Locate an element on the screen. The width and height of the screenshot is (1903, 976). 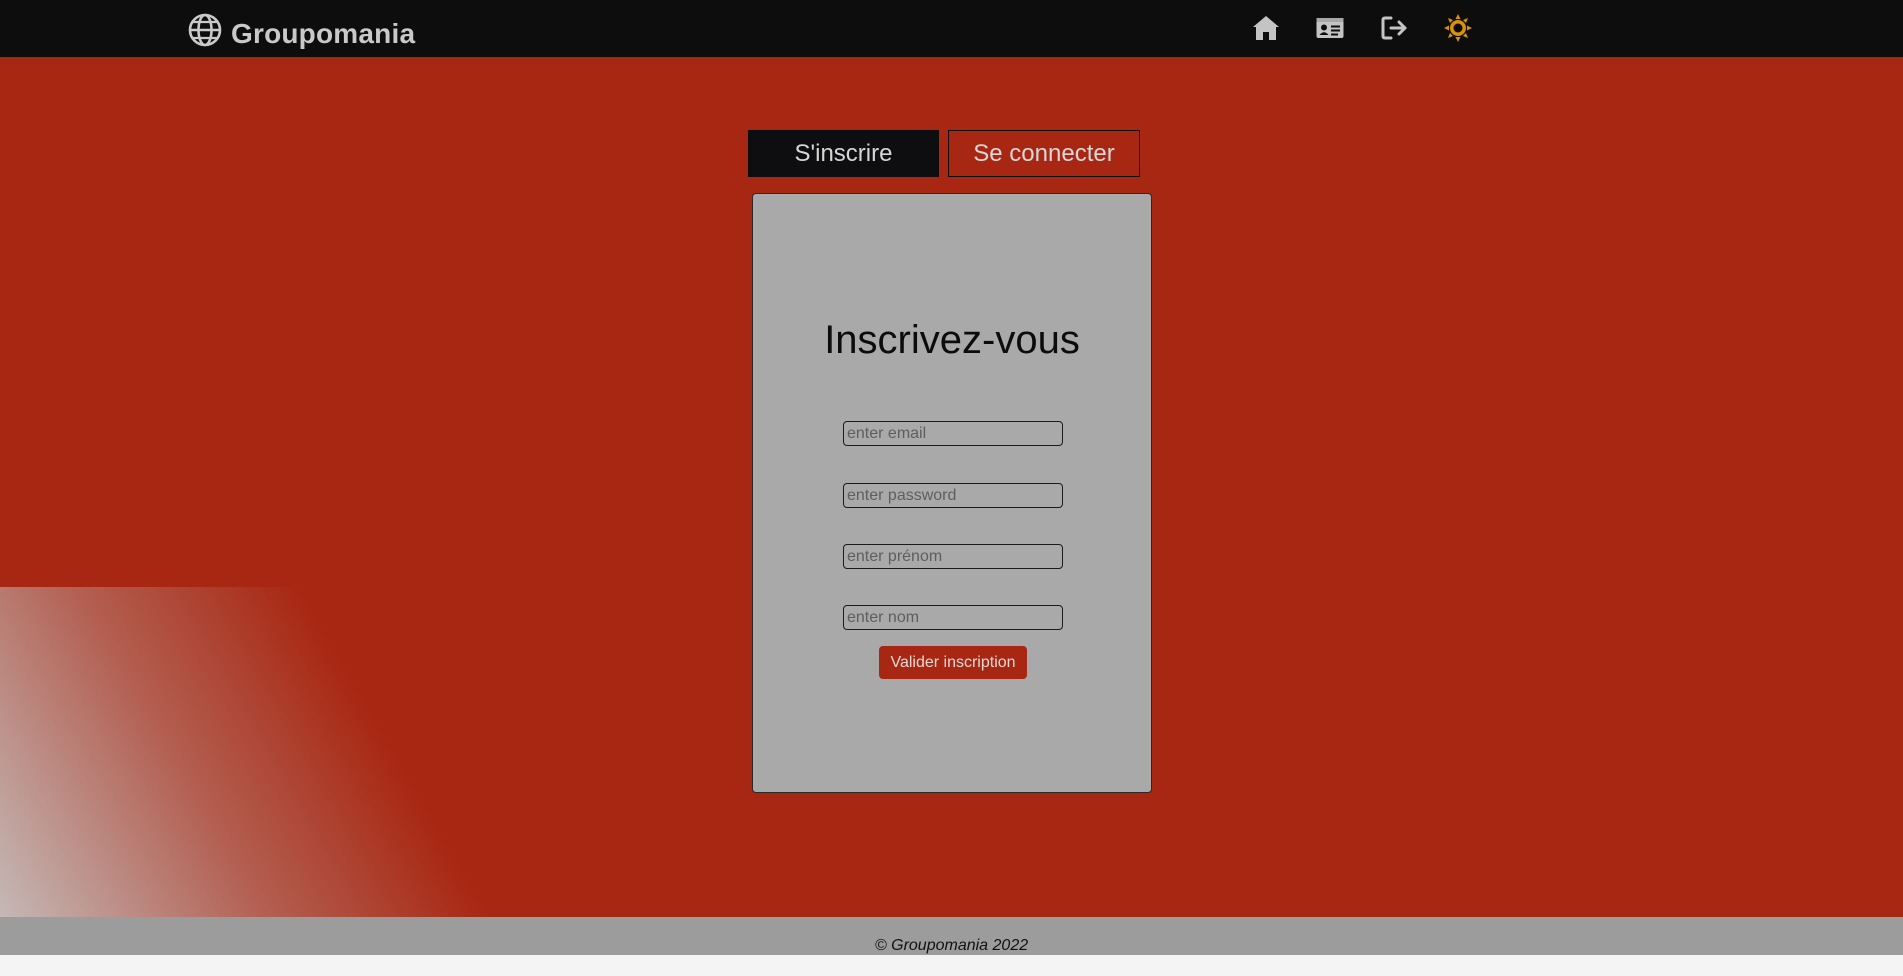
home-icon is located at coordinates (1266, 28).